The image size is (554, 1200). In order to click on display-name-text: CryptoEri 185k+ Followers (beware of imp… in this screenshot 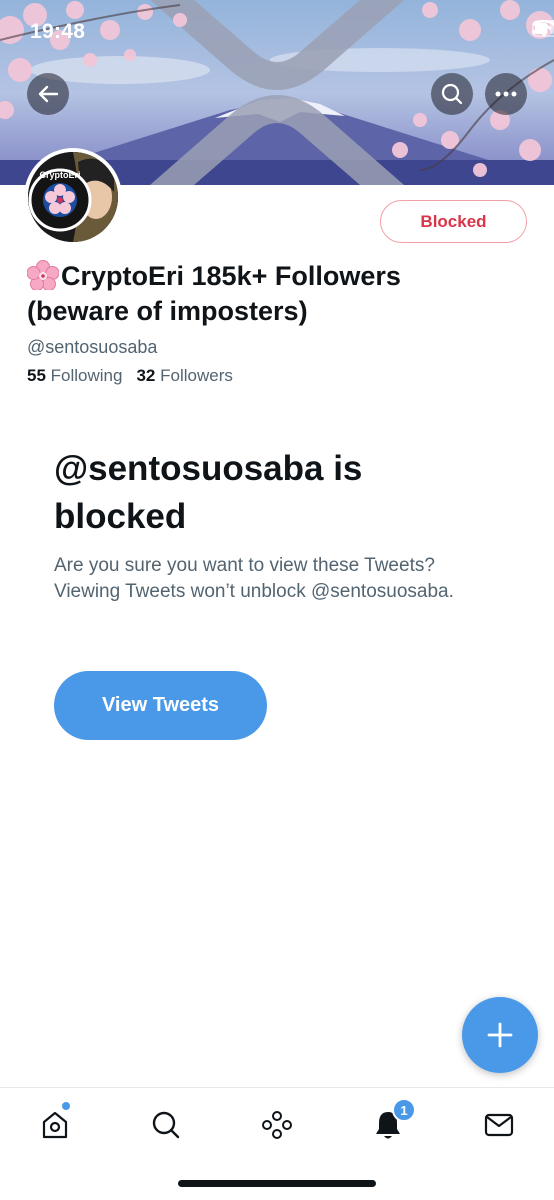, I will do `click(214, 293)`.